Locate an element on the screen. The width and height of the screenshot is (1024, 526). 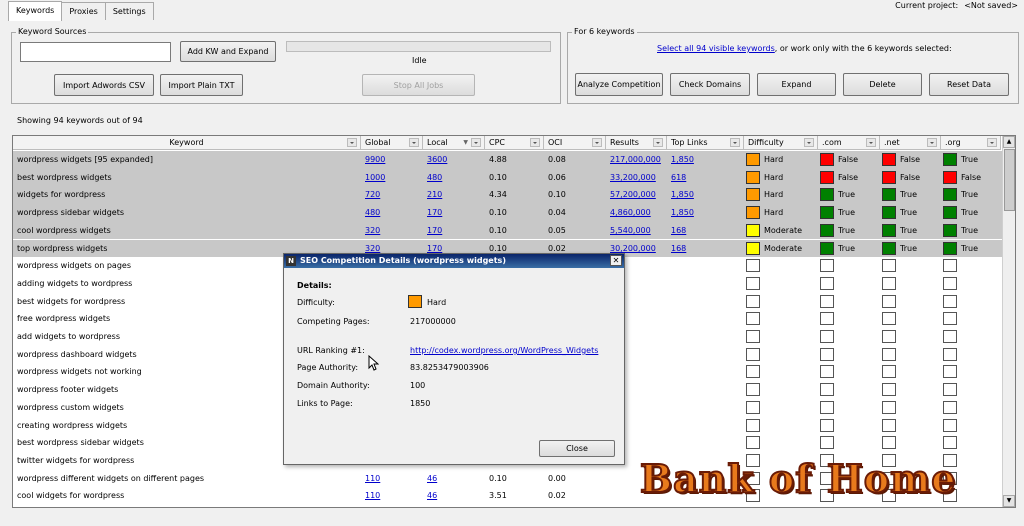
com-availability-swatch is located at coordinates (827, 159).